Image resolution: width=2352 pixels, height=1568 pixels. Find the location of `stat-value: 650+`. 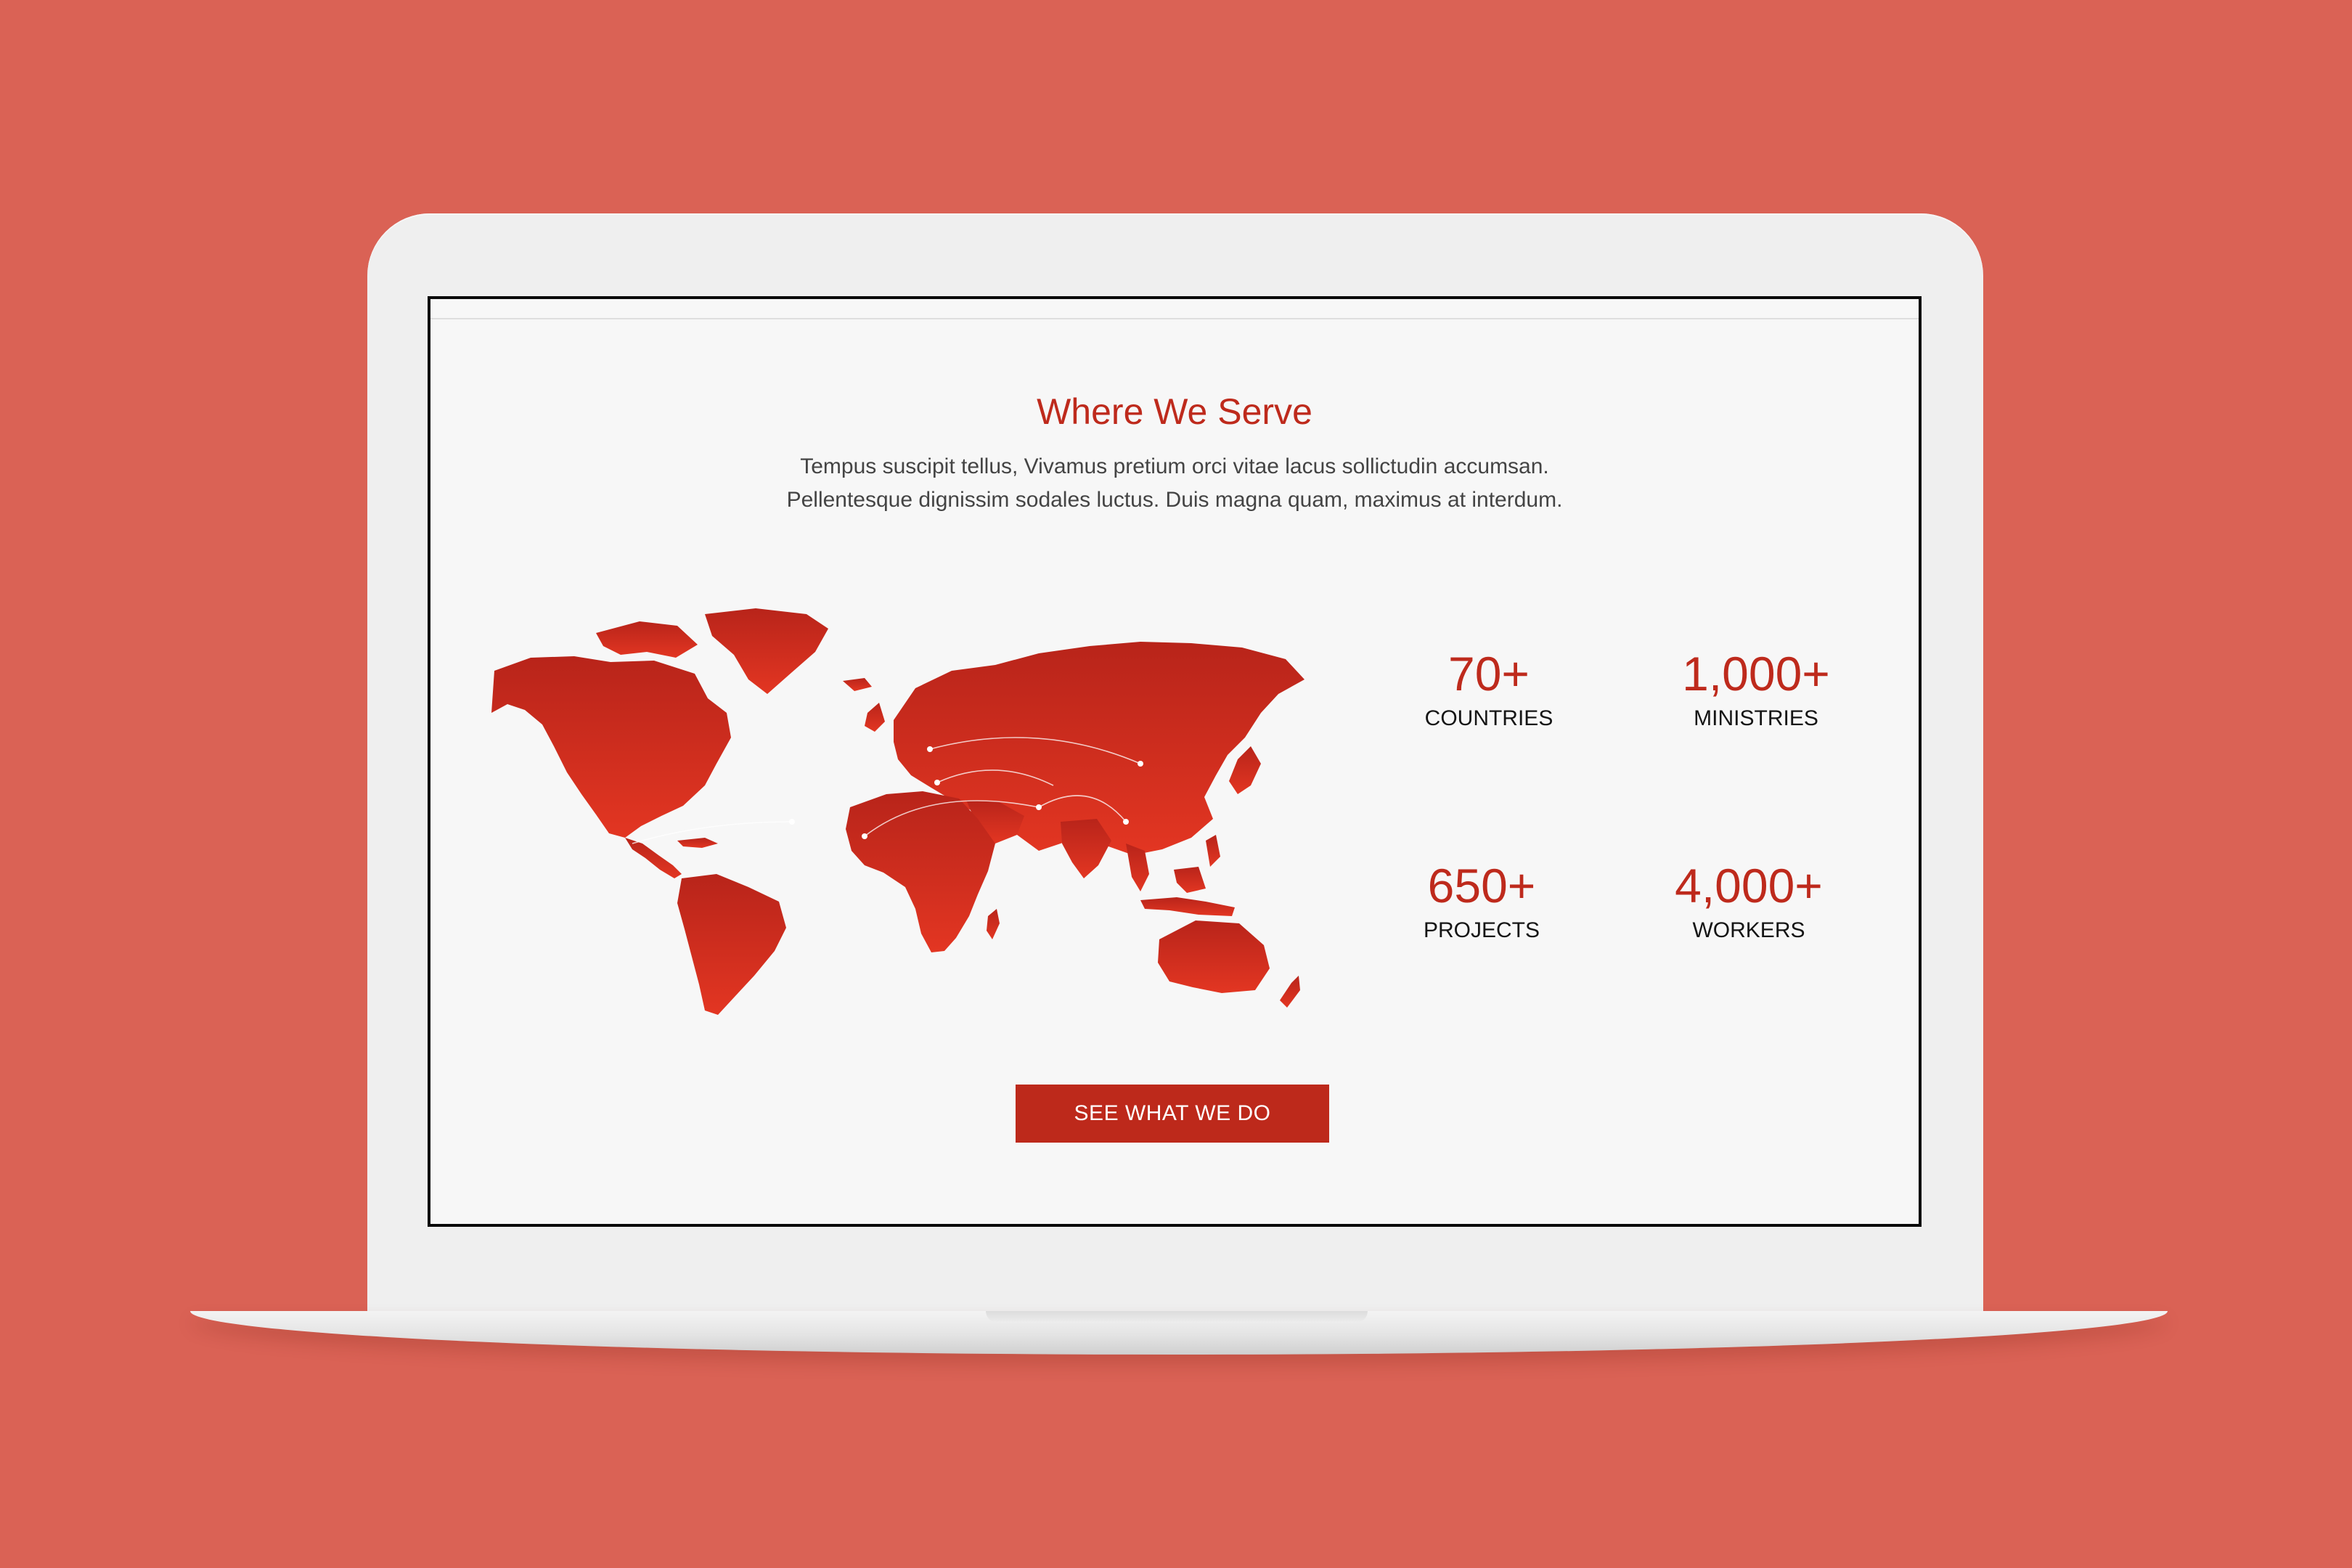

stat-value: 650+ is located at coordinates (1482, 886).